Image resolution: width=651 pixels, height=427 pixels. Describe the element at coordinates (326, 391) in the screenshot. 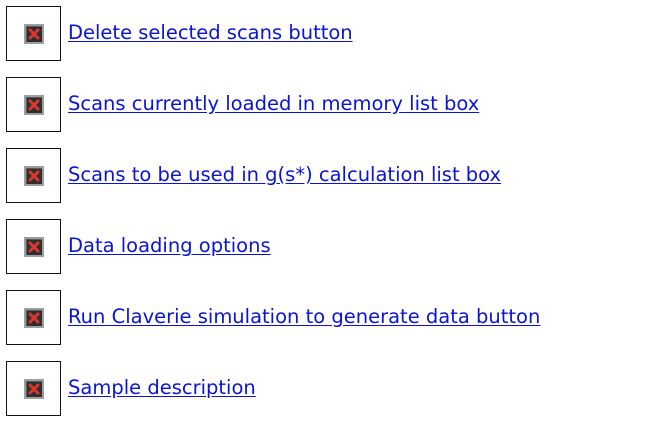

I see `list-item-sample-description: Sample description` at that location.